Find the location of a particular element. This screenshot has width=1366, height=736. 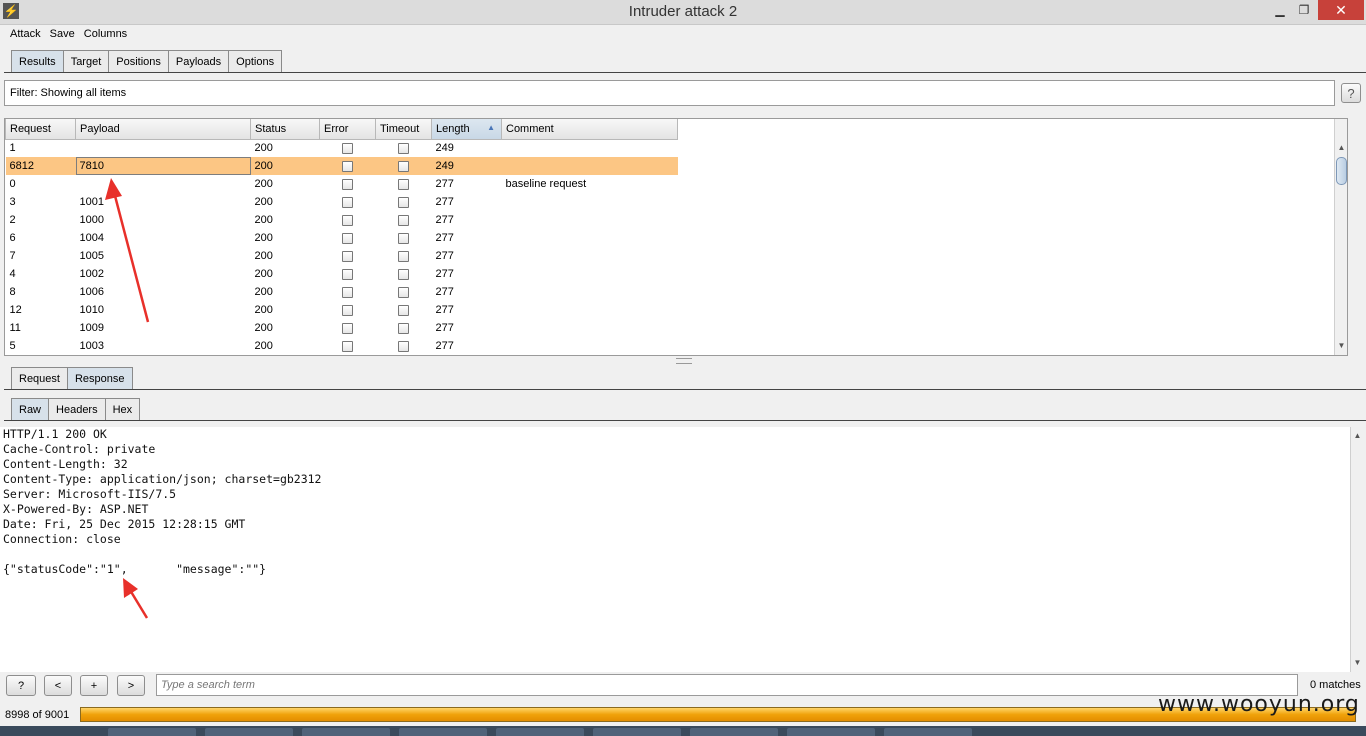

message-tabs: Request Response is located at coordinates (72, 378).